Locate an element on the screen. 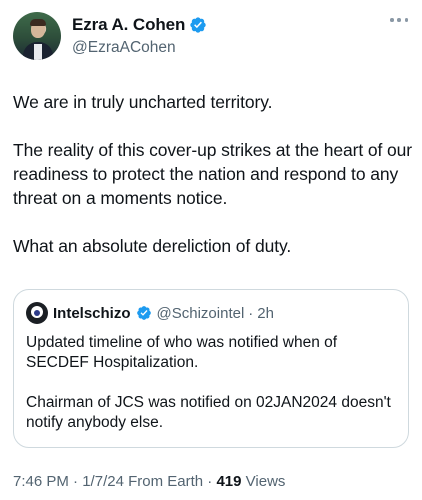  tweet-date: 1/7/24 is located at coordinates (103, 481).